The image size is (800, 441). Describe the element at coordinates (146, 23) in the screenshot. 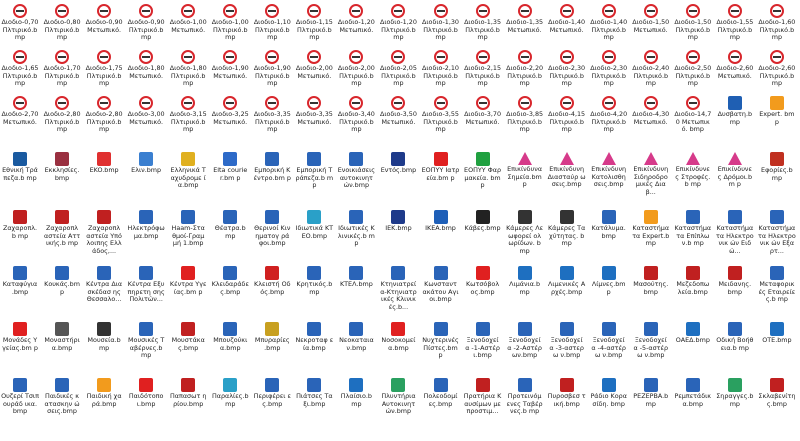

I see `file-item: Διοδιο-0,90 Πλτιρικό.b mp` at that location.